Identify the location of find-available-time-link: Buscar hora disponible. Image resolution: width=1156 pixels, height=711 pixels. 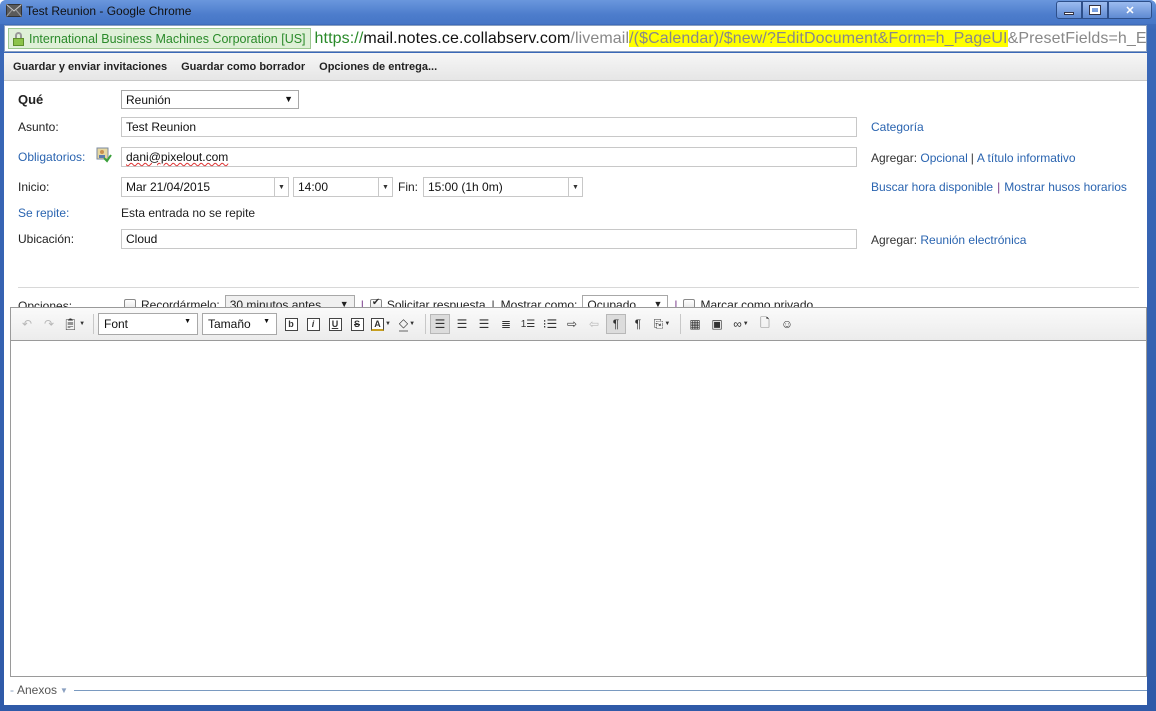
(932, 187).